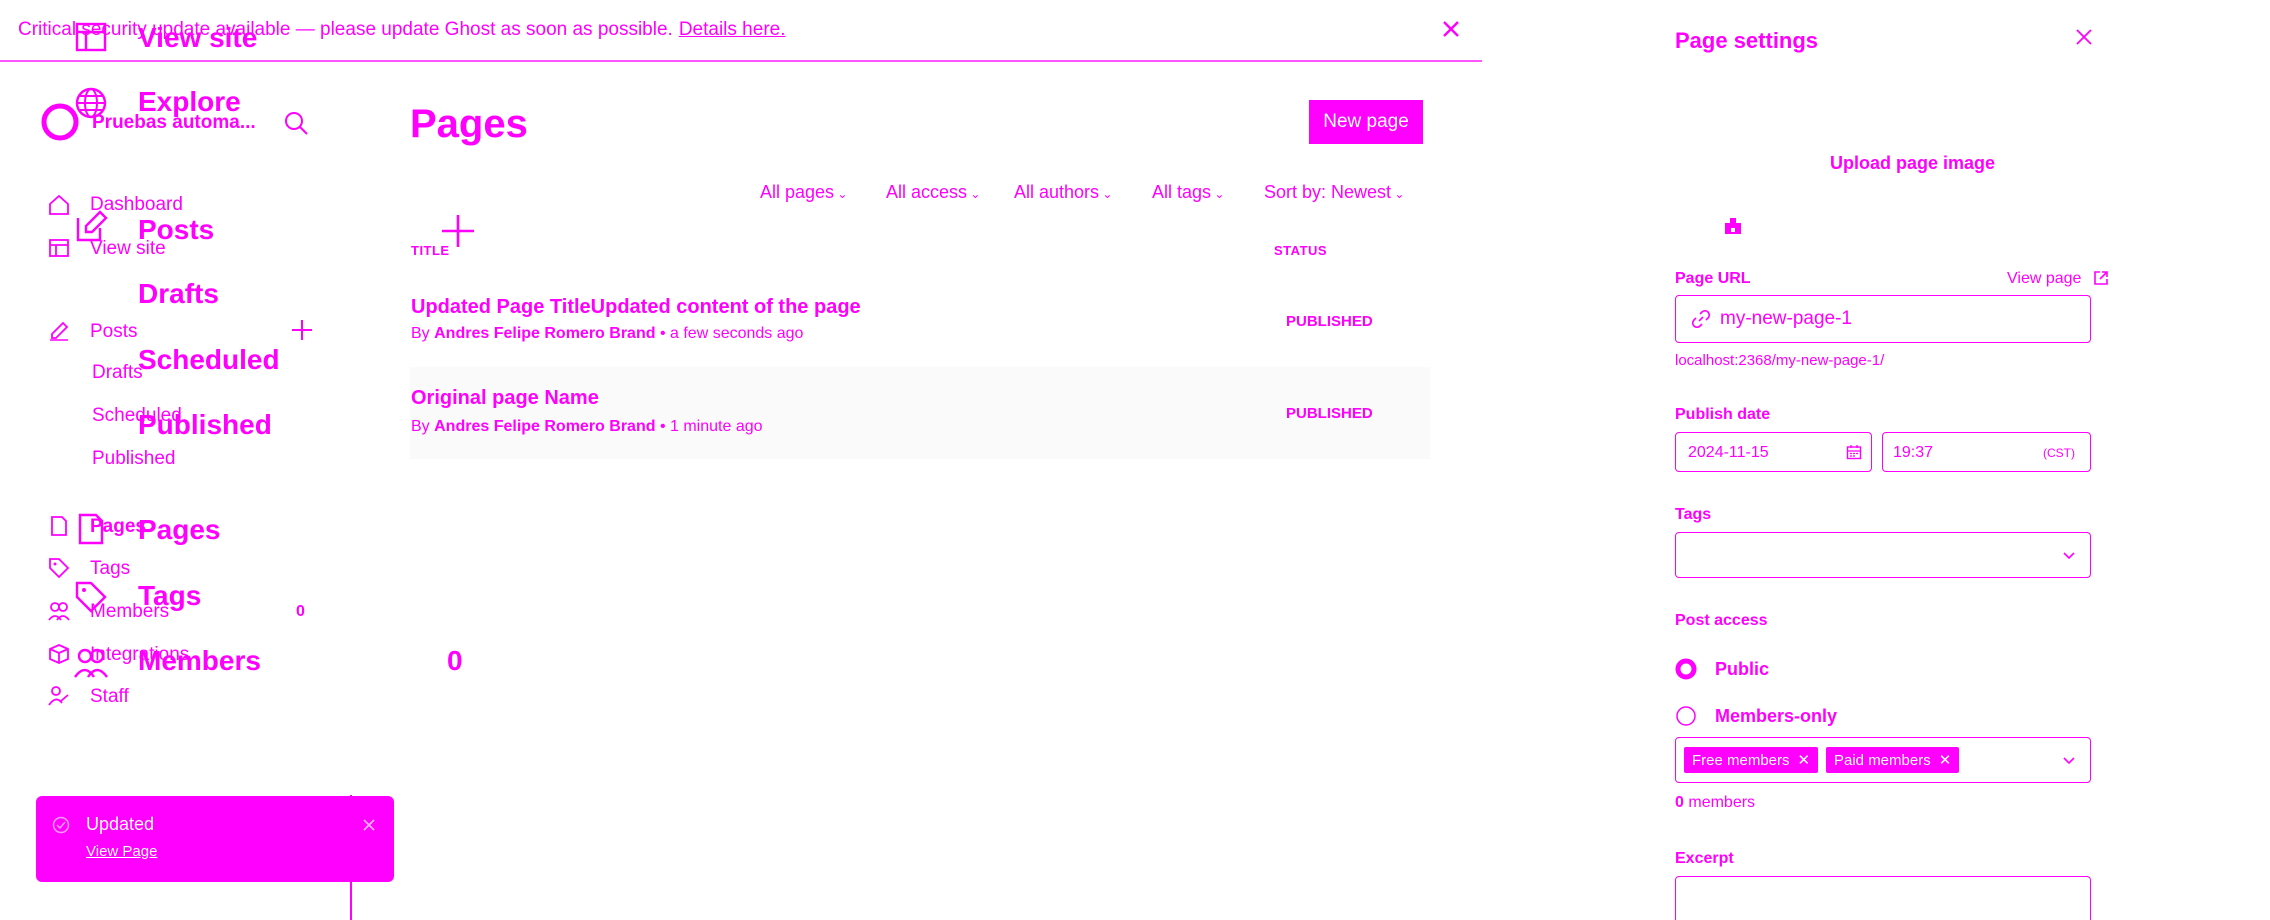 Image resolution: width=2270 pixels, height=920 pixels. What do you see at coordinates (1366, 122) in the screenshot?
I see `new-page-button: New page` at bounding box center [1366, 122].